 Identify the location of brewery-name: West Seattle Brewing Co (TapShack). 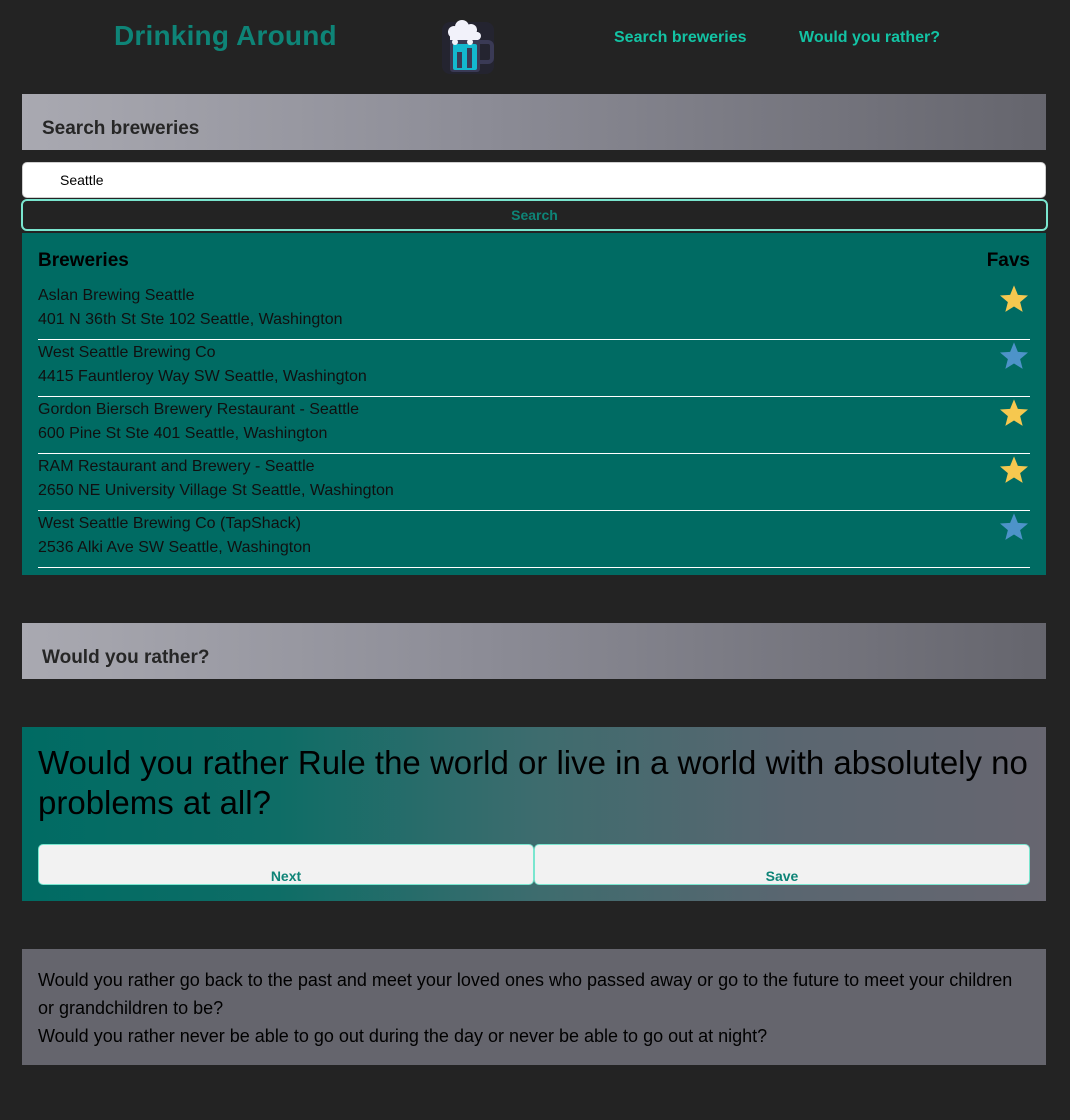
(169, 523).